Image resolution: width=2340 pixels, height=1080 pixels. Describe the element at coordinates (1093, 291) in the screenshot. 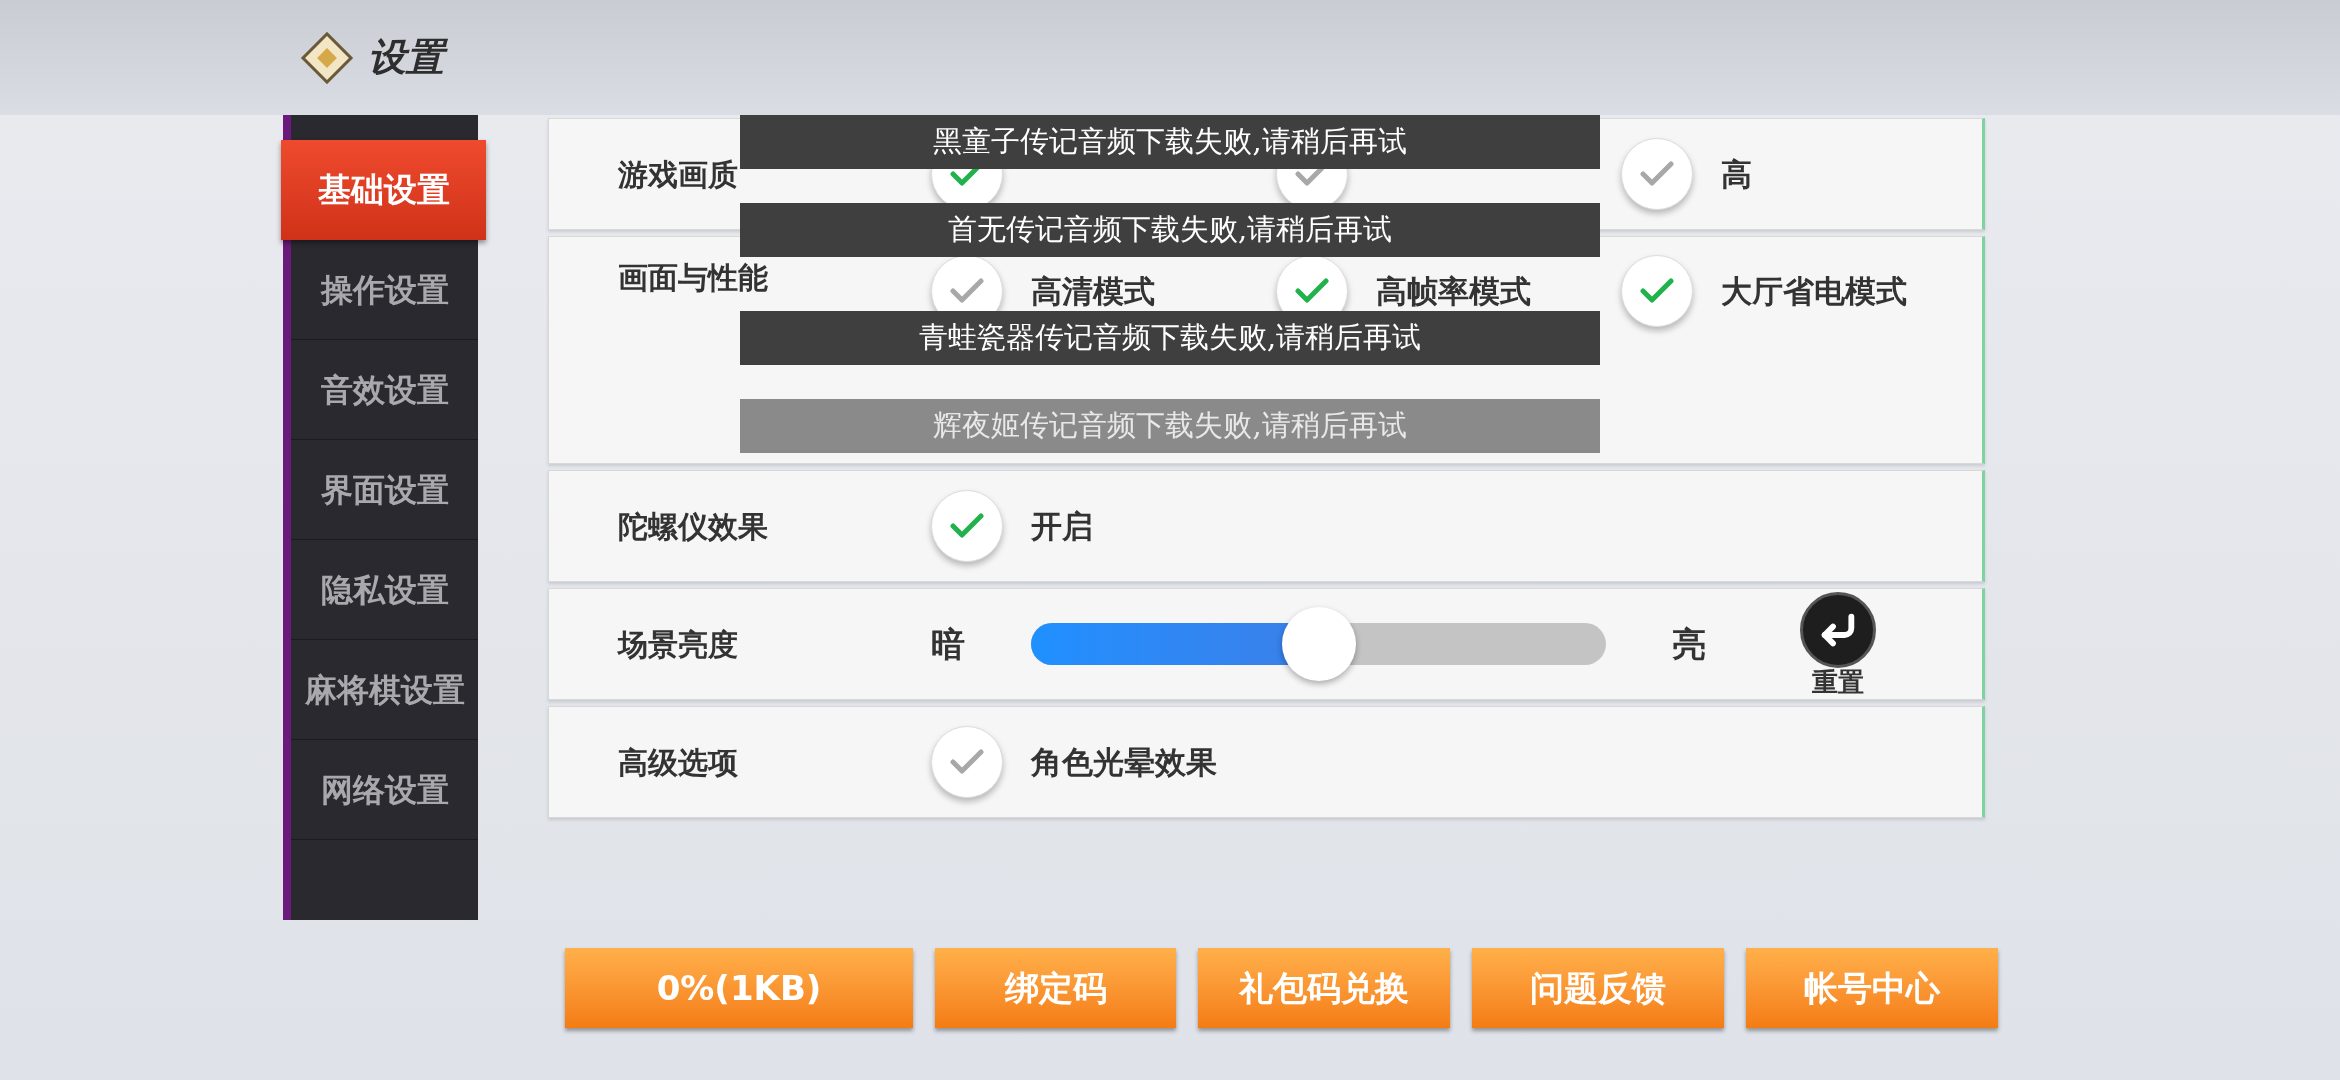

I see `option-label: 高清模式` at that location.